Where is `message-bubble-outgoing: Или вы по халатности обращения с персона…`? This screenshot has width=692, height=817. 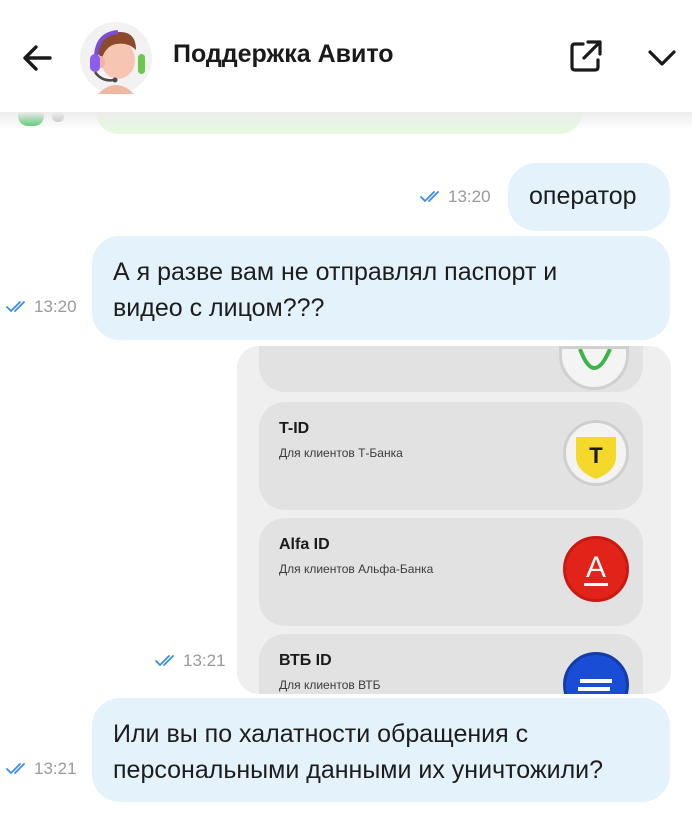
message-bubble-outgoing: Или вы по халатности обращения с персона… is located at coordinates (381, 750).